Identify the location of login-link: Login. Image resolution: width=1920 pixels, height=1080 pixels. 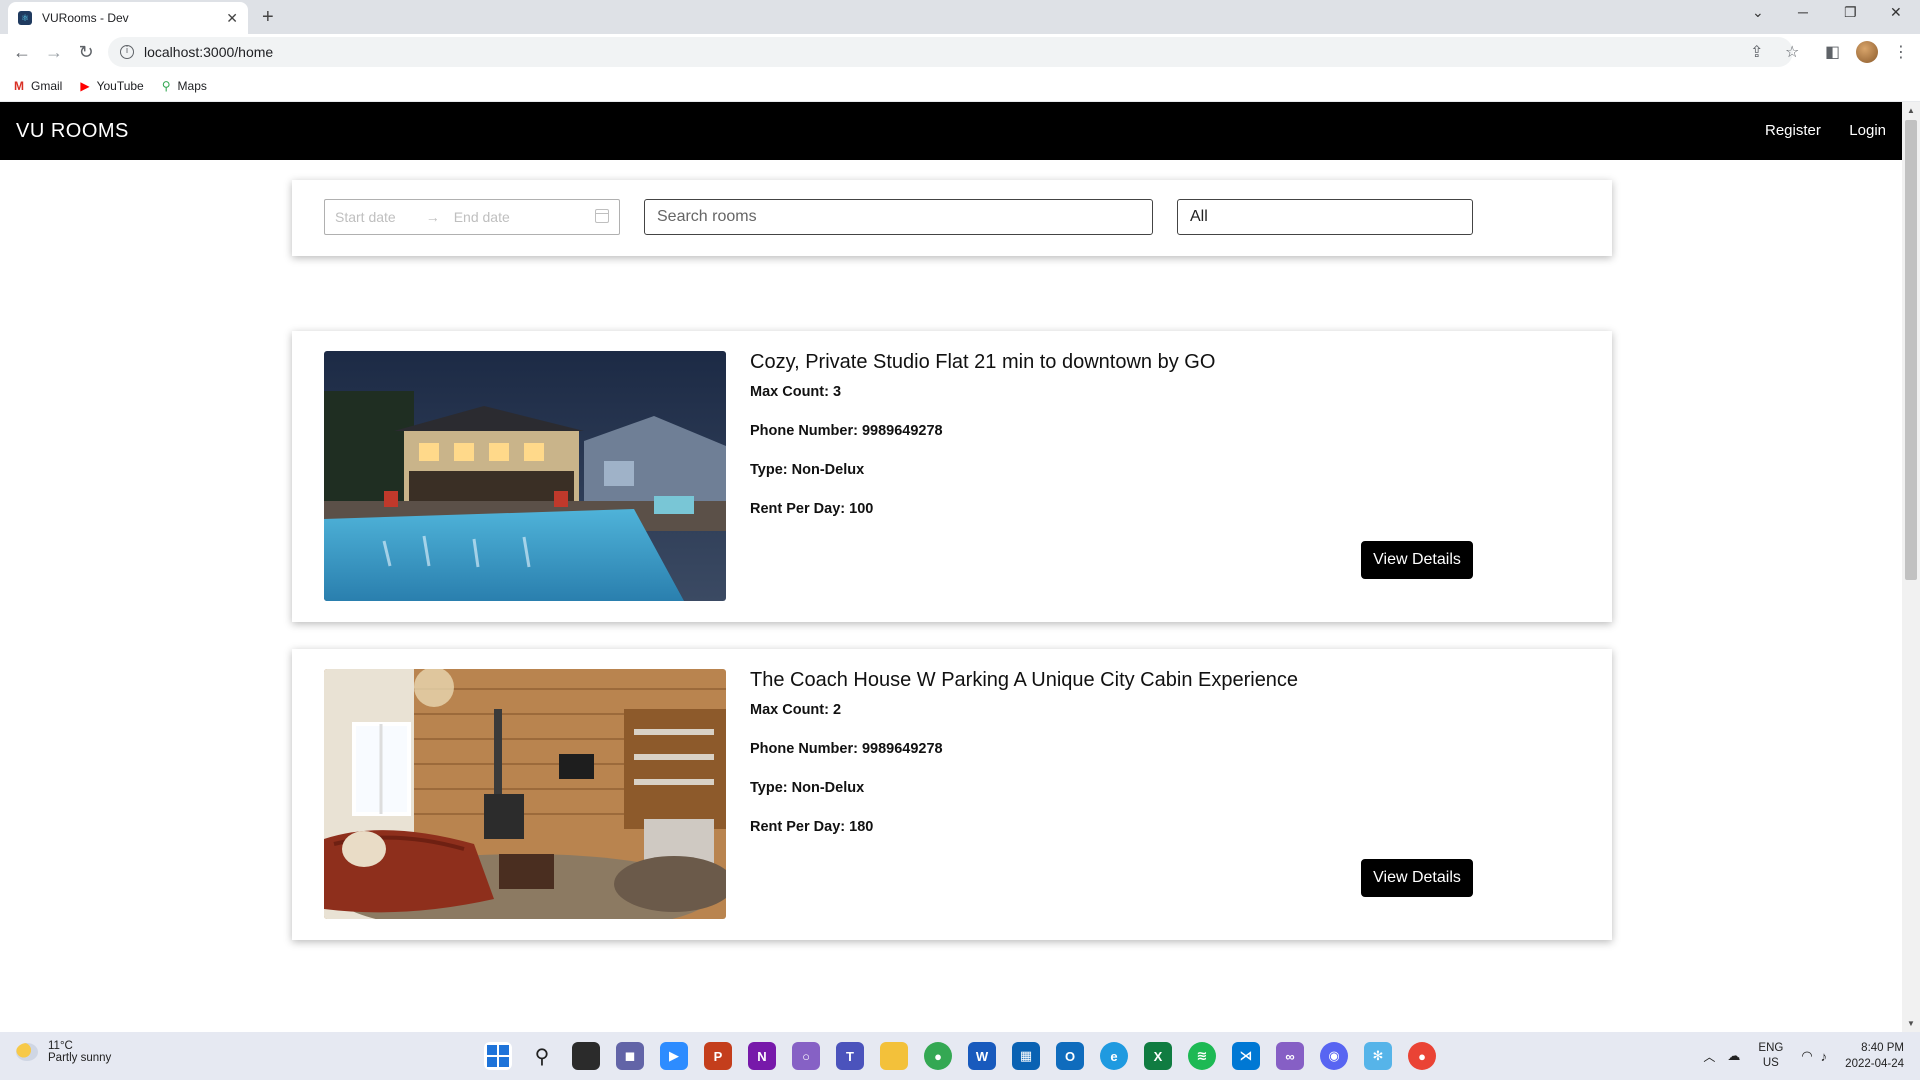
(1867, 130).